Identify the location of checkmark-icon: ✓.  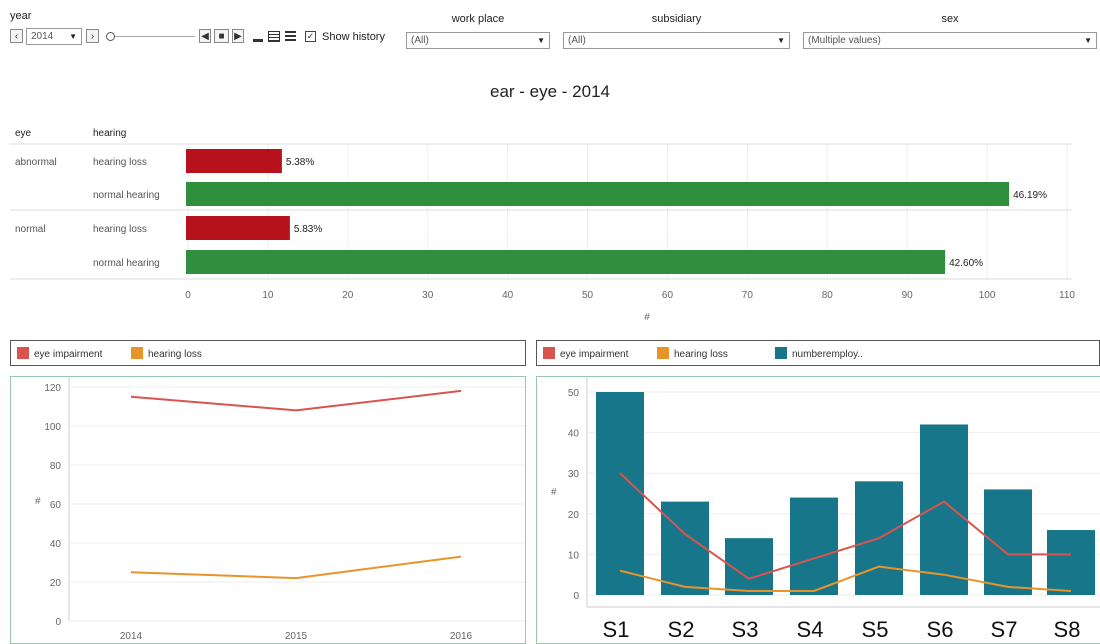
(310, 36).